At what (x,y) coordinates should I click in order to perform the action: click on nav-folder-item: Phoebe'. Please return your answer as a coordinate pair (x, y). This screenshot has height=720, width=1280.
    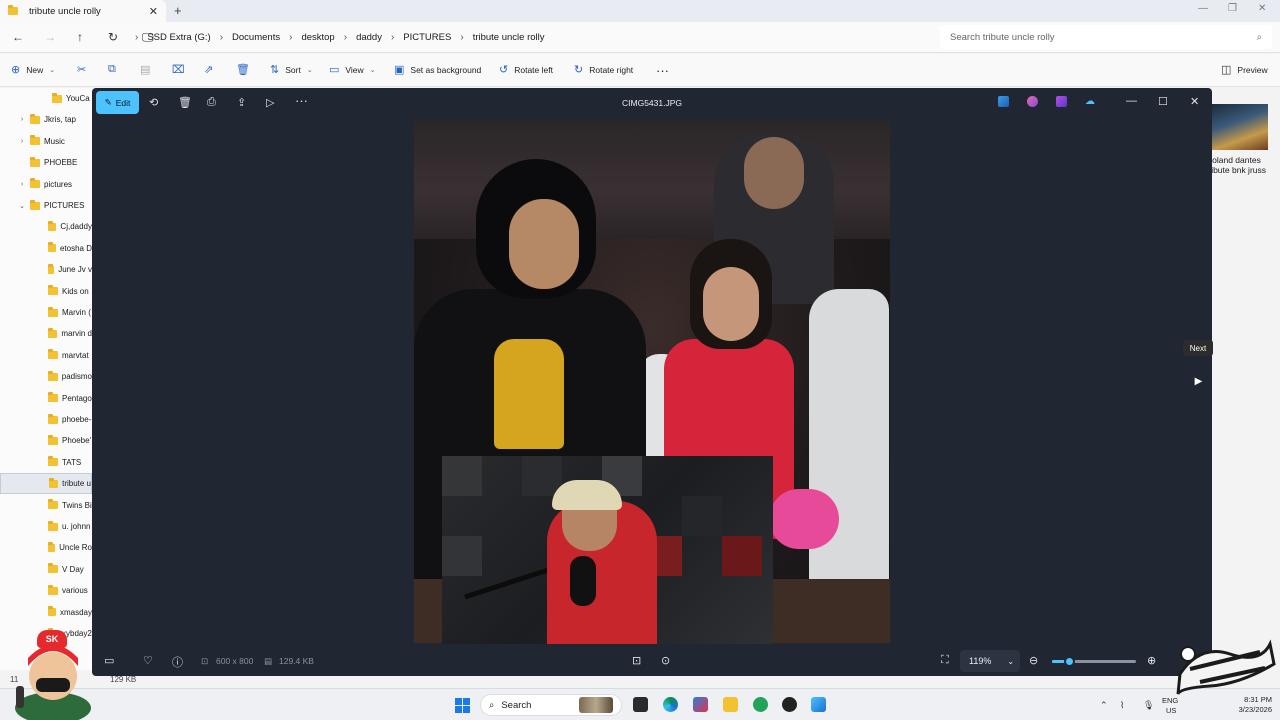
    Looking at the image, I should click on (46, 440).